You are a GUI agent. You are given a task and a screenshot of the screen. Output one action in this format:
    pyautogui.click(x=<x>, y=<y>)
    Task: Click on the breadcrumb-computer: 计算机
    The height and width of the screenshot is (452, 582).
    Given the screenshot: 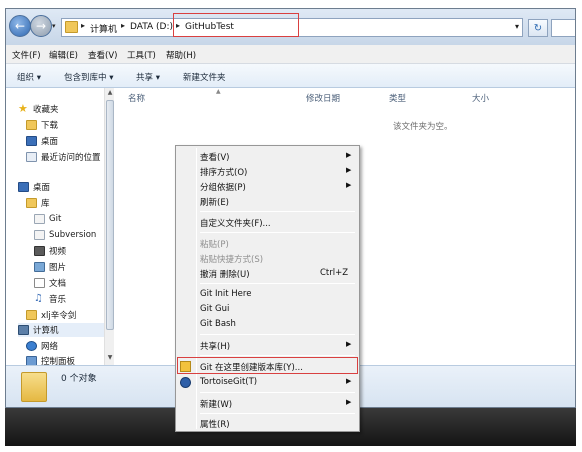 What is the action you would take?
    pyautogui.click(x=103, y=28)
    